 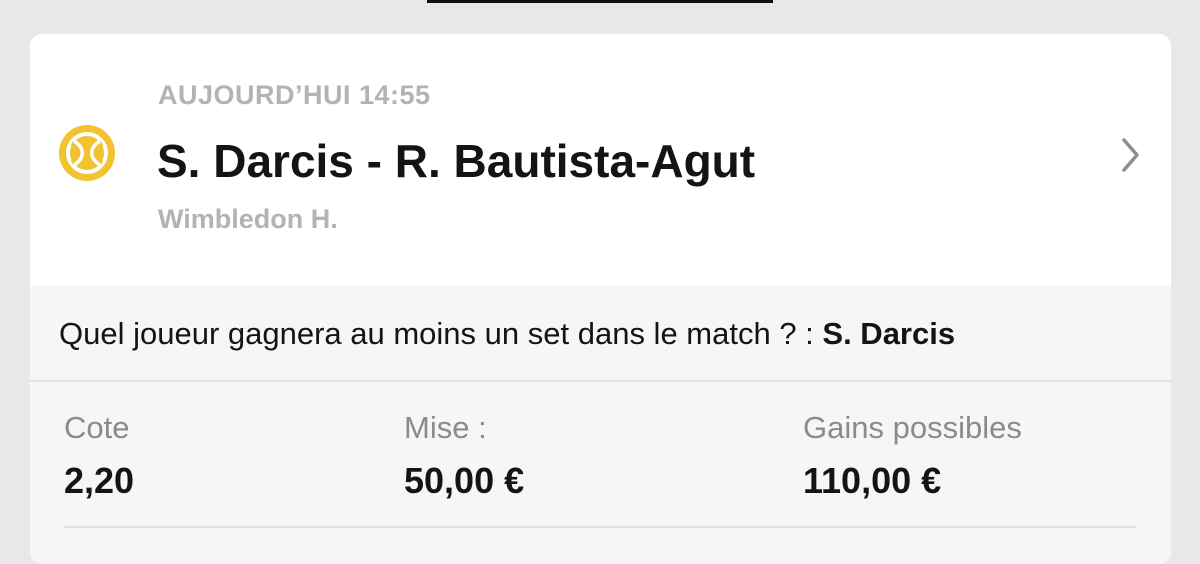 What do you see at coordinates (99, 456) in the screenshot?
I see `odds-stat: Cote 2,20` at bounding box center [99, 456].